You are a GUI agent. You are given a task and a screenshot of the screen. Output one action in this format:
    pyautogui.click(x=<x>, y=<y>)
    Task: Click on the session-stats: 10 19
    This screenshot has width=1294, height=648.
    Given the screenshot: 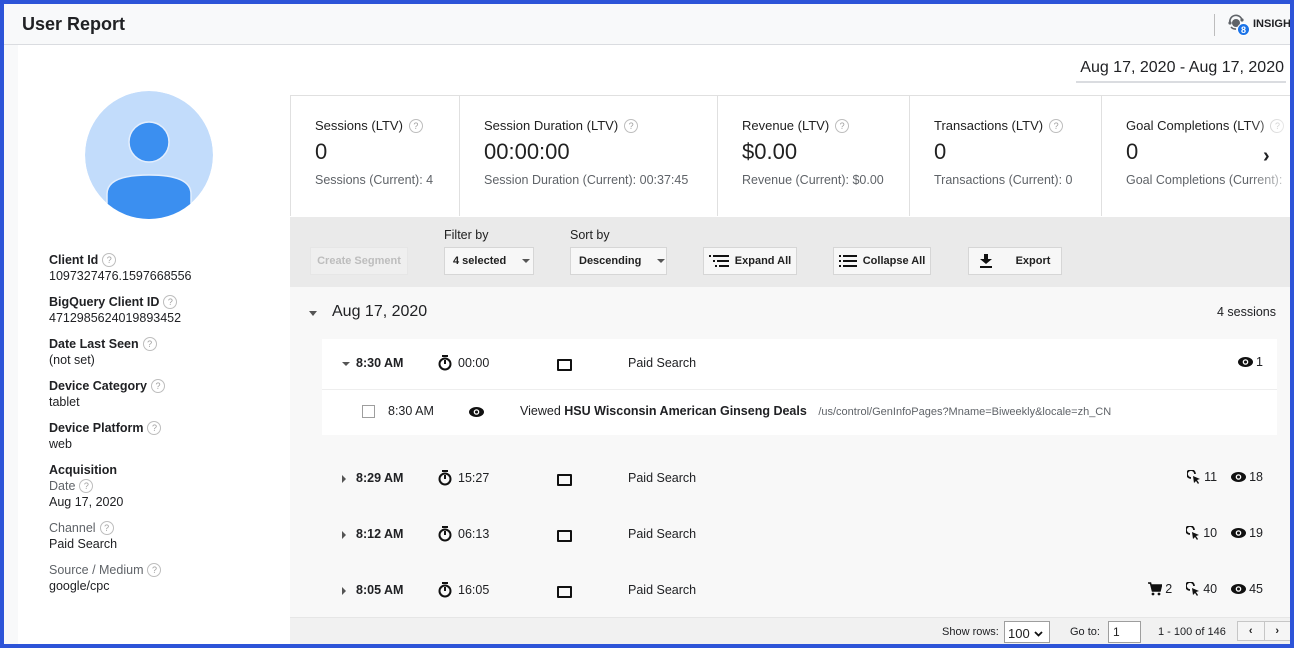 What is the action you would take?
    pyautogui.click(x=1224, y=533)
    